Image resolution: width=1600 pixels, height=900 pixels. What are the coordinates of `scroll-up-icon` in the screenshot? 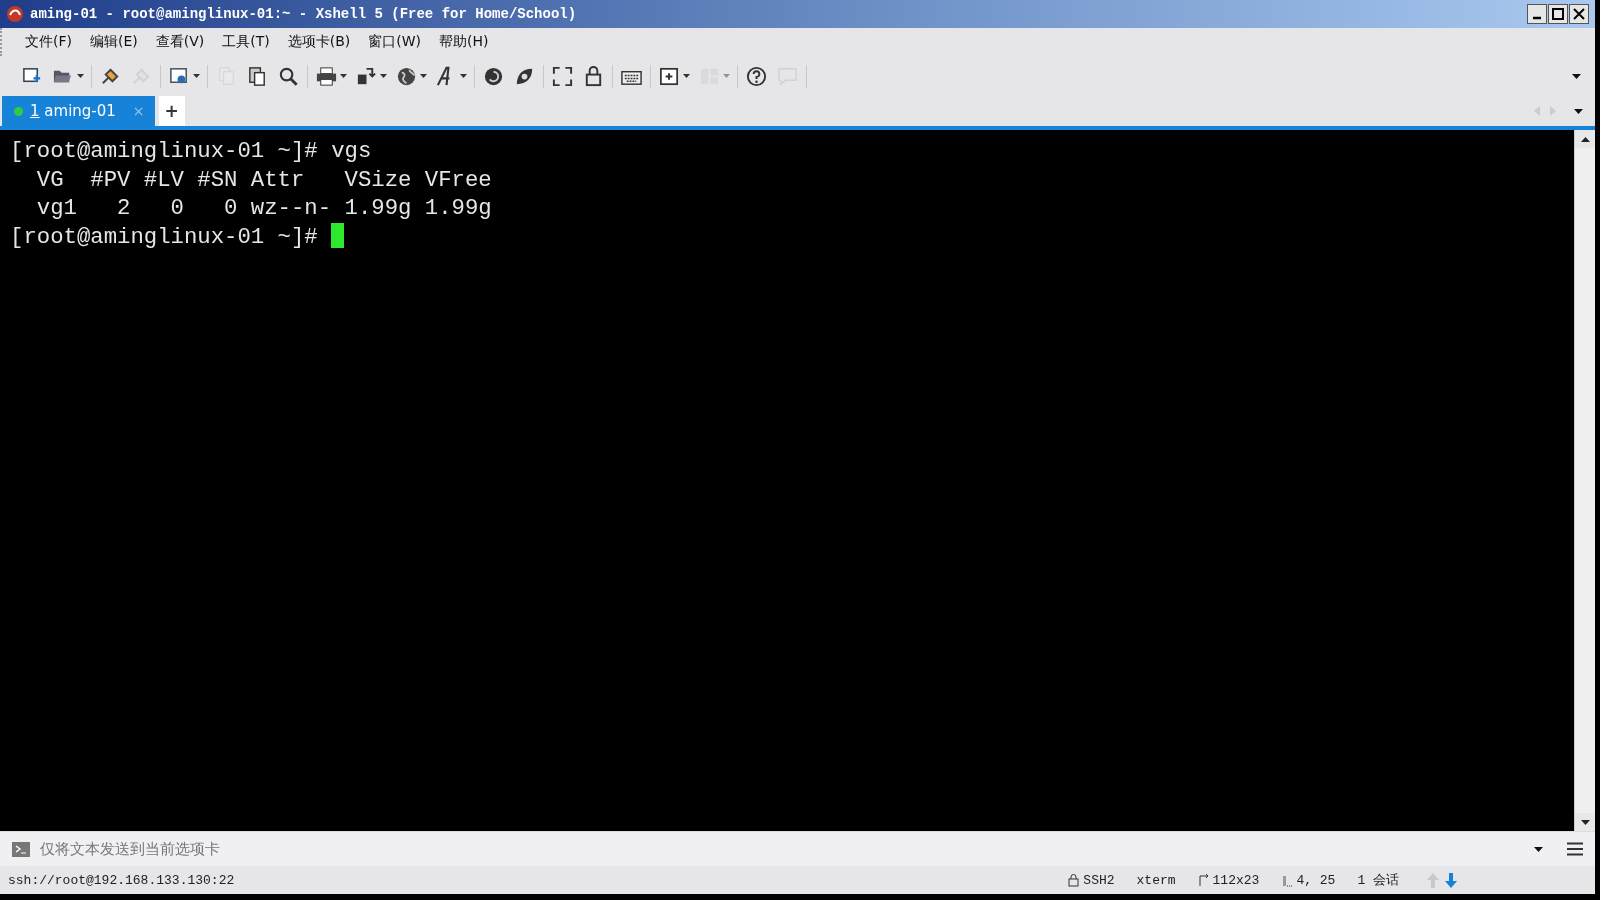 It's located at (1585, 139).